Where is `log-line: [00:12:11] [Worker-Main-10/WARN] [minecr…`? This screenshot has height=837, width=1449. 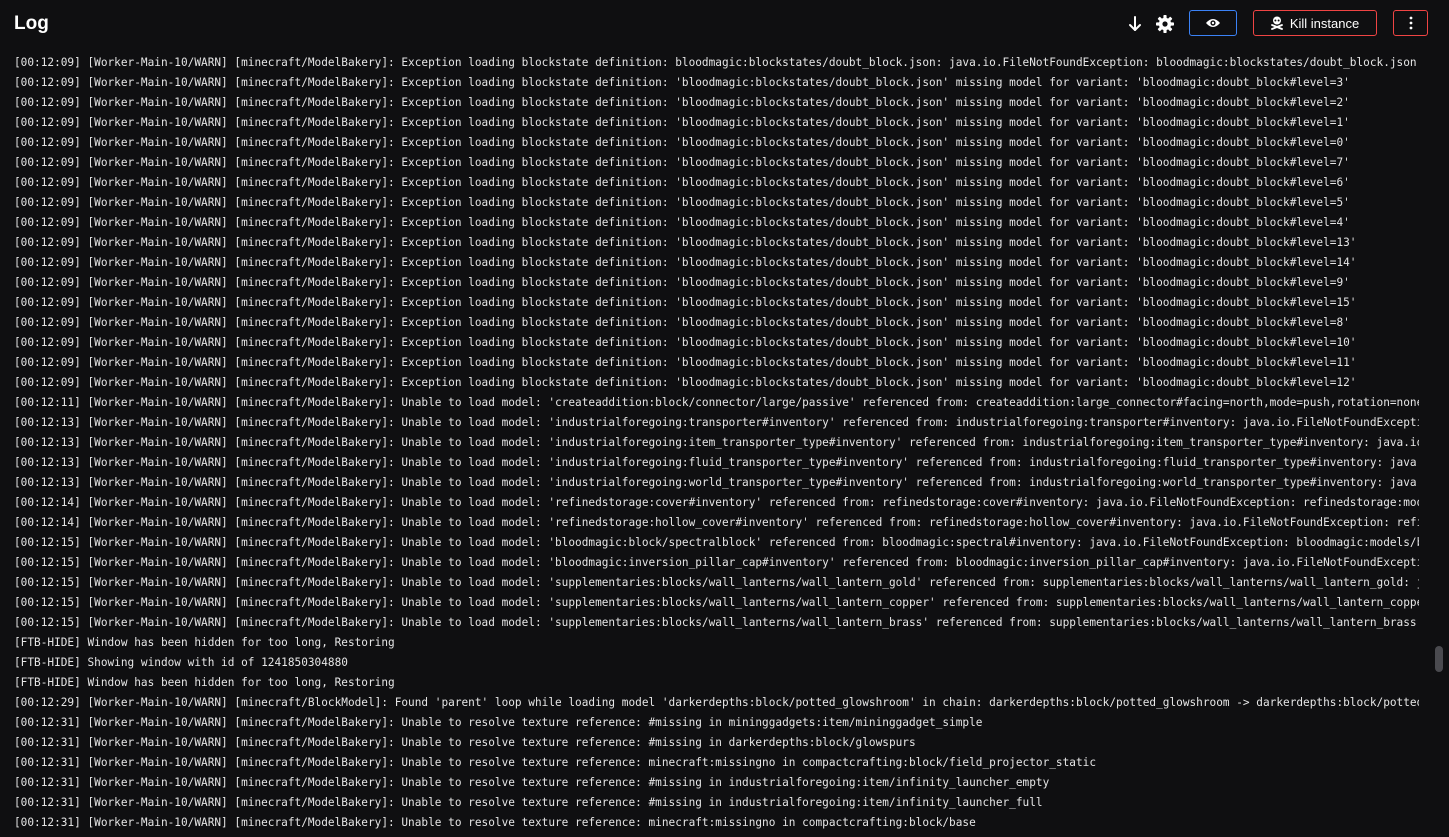
log-line: [00:12:11] [Worker-Main-10/WARN] [minecr… is located at coordinates (716, 402).